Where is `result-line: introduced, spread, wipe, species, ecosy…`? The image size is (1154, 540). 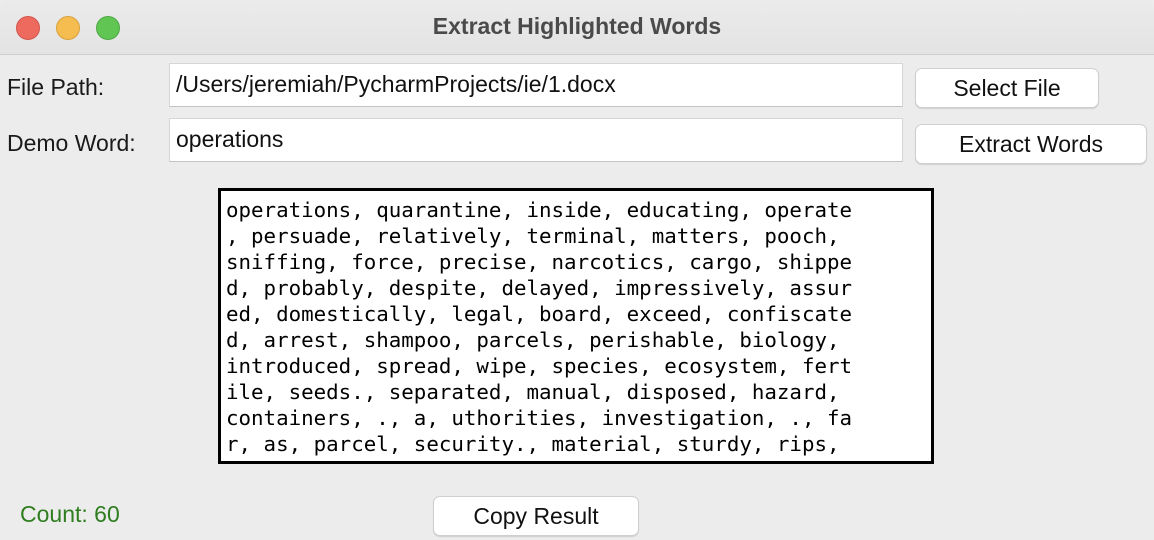
result-line: introduced, spread, wipe, species, ecosy… is located at coordinates (539, 366).